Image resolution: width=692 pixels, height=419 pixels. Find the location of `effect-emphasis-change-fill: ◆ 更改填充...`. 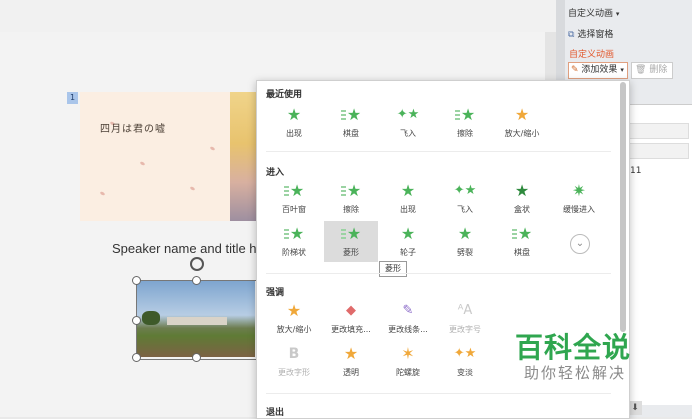

effect-emphasis-change-fill: ◆ 更改填充... is located at coordinates (351, 318).